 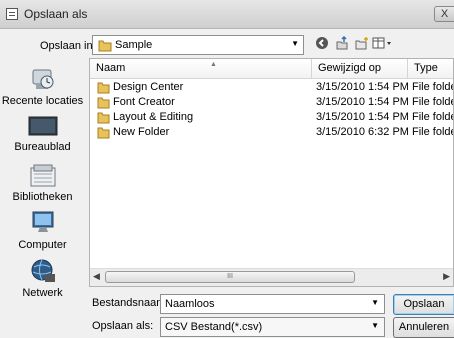 What do you see at coordinates (201, 69) in the screenshot?
I see `column-header-name: Naam ▲` at bounding box center [201, 69].